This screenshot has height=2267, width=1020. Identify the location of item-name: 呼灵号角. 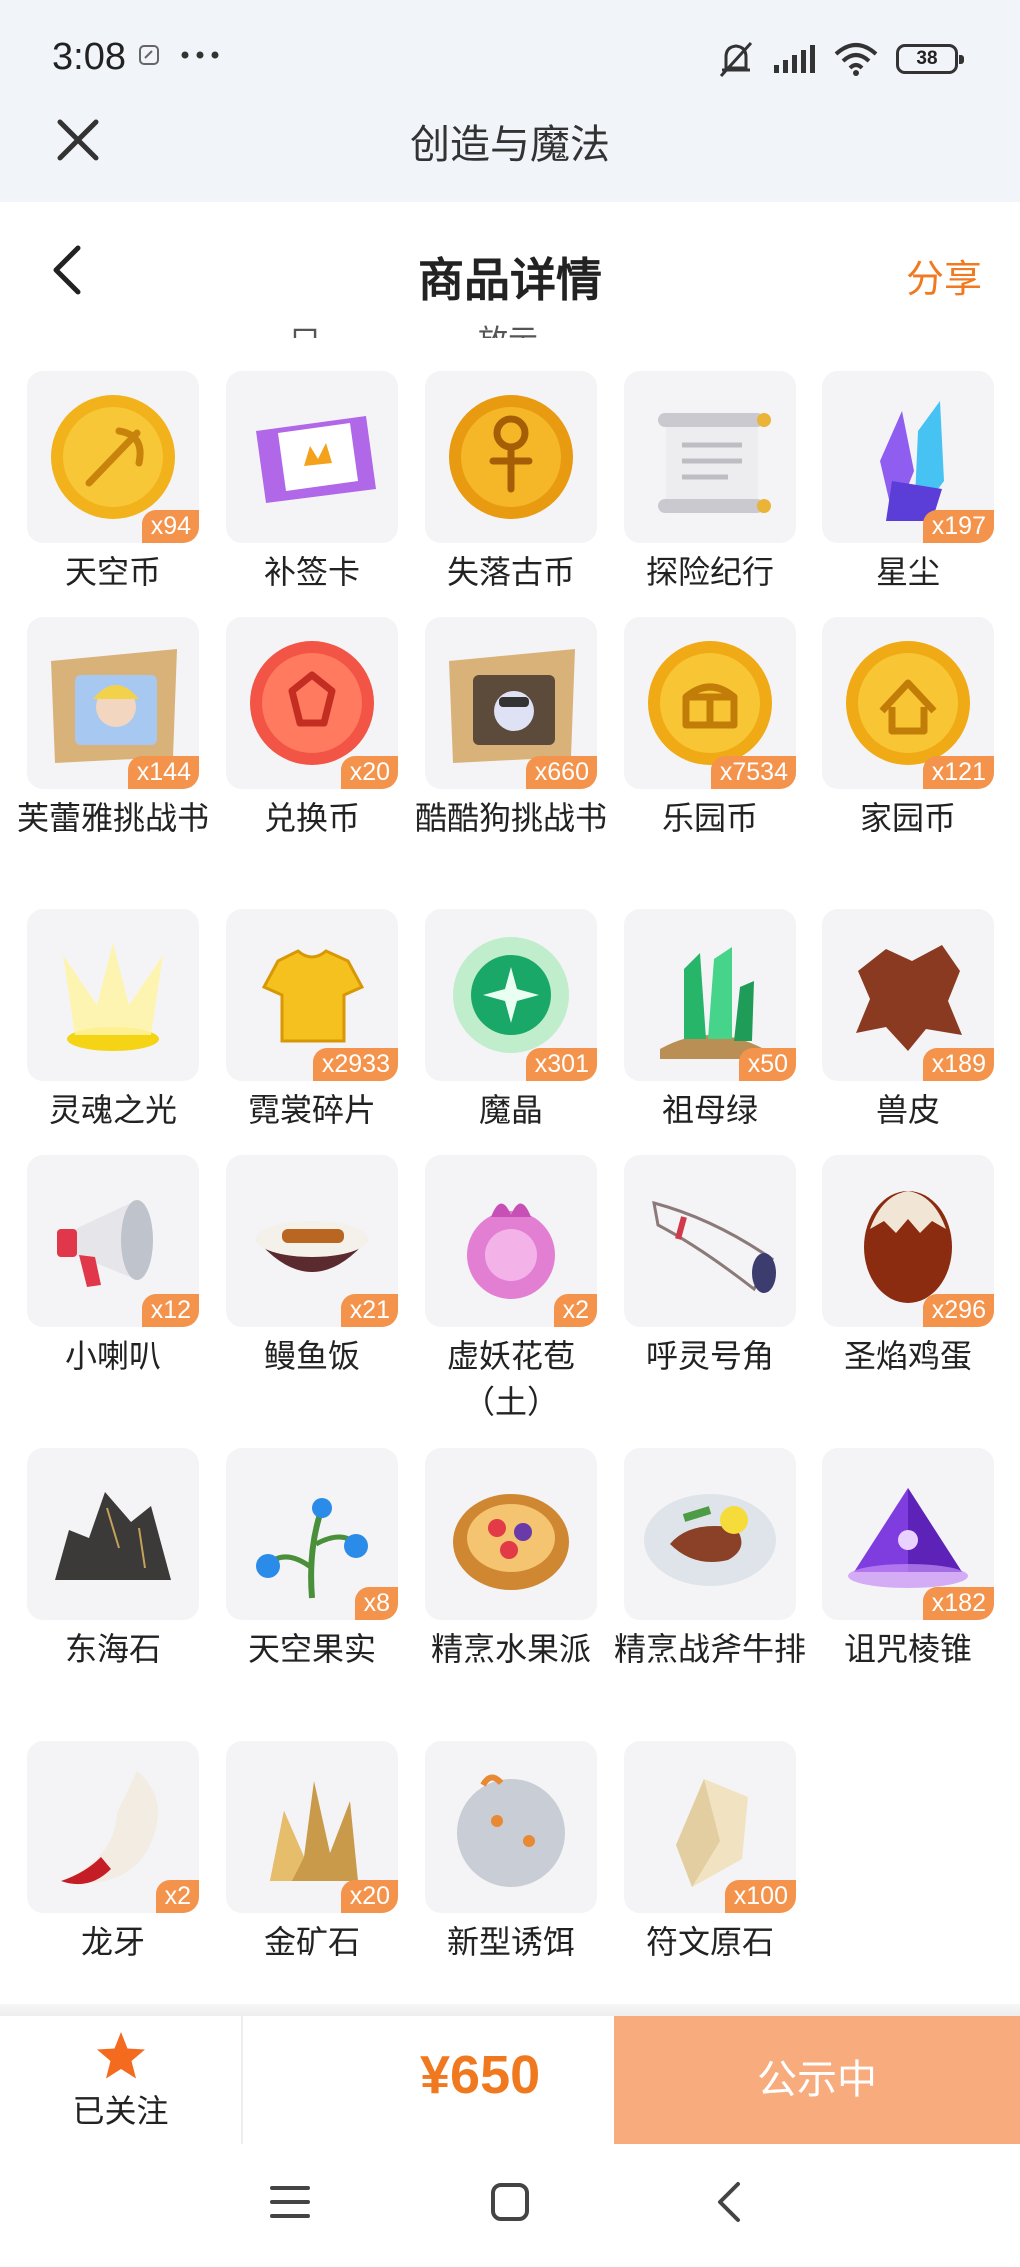
(709, 1356).